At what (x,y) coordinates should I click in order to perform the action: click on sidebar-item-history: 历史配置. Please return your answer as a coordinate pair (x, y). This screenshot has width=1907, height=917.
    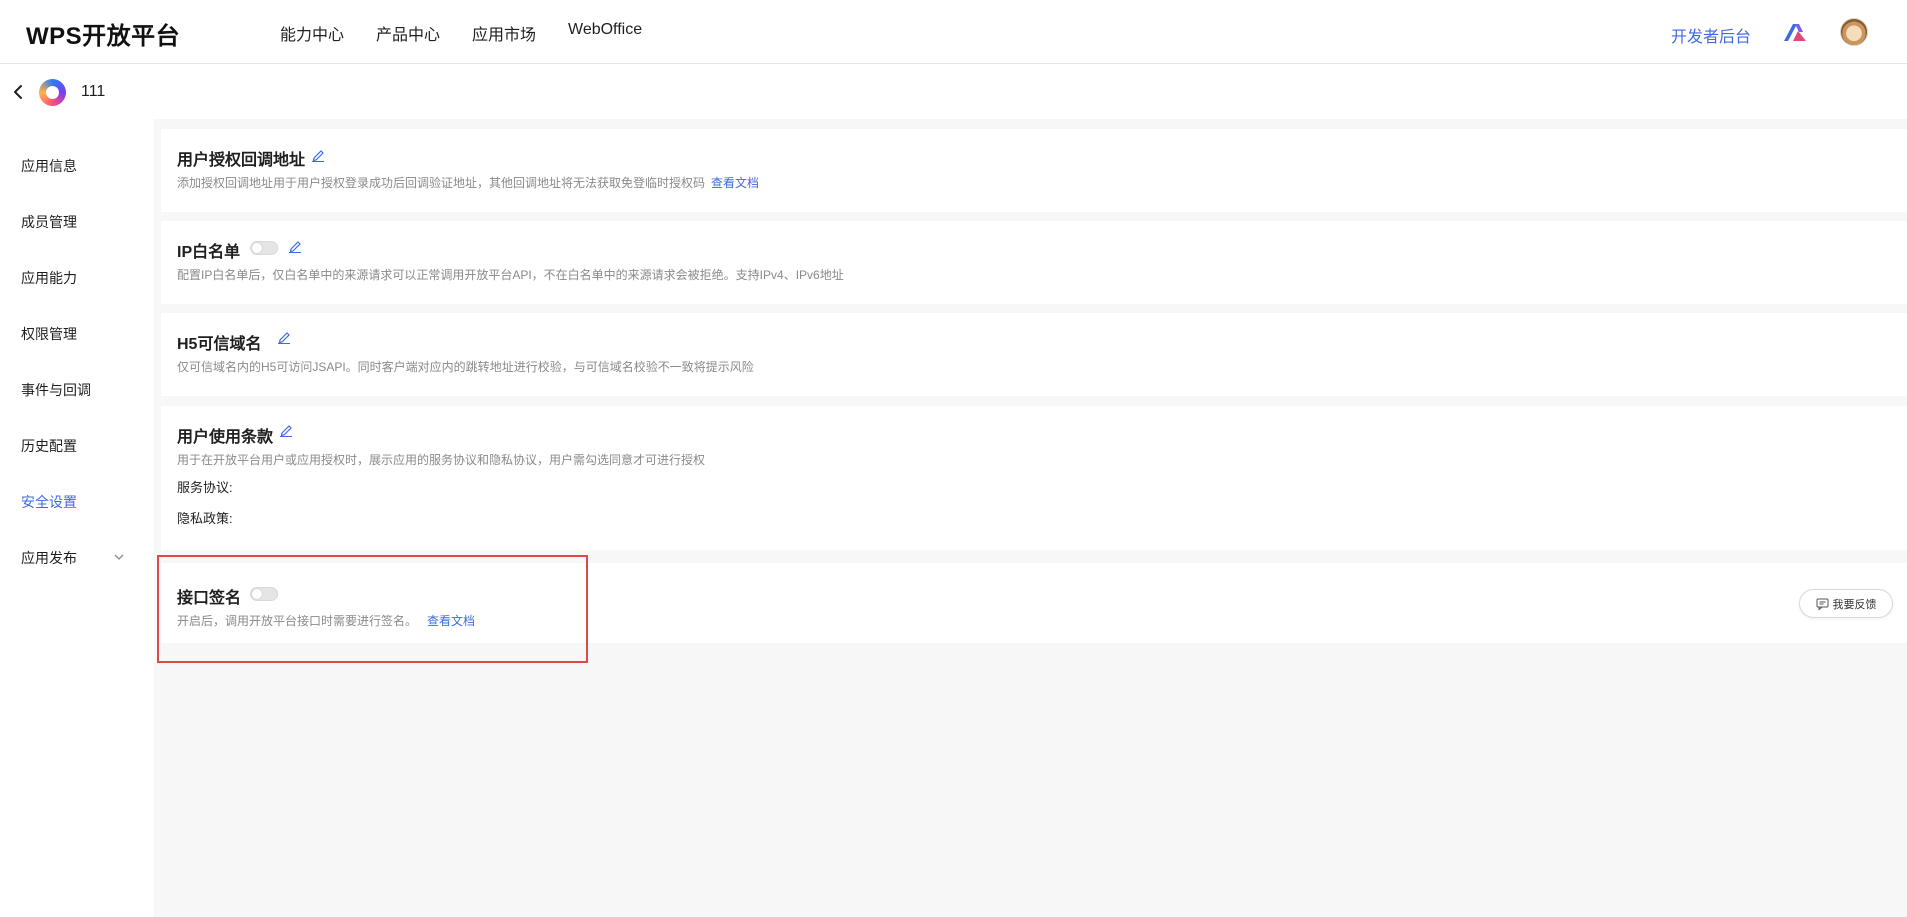
    Looking at the image, I should click on (49, 446).